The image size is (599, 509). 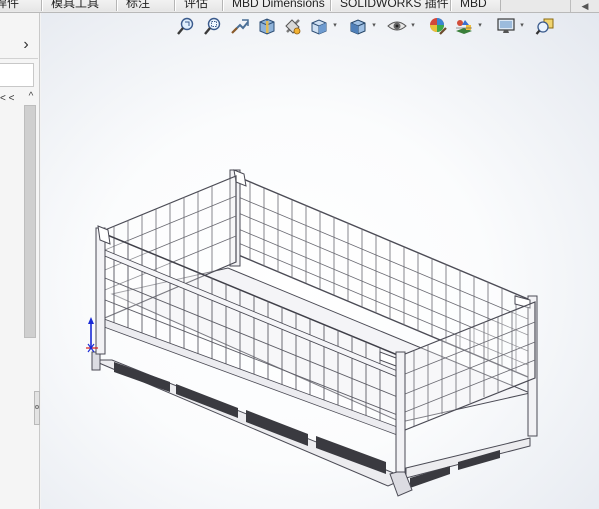 I want to click on tab-markup: 标注, so click(x=146, y=5).